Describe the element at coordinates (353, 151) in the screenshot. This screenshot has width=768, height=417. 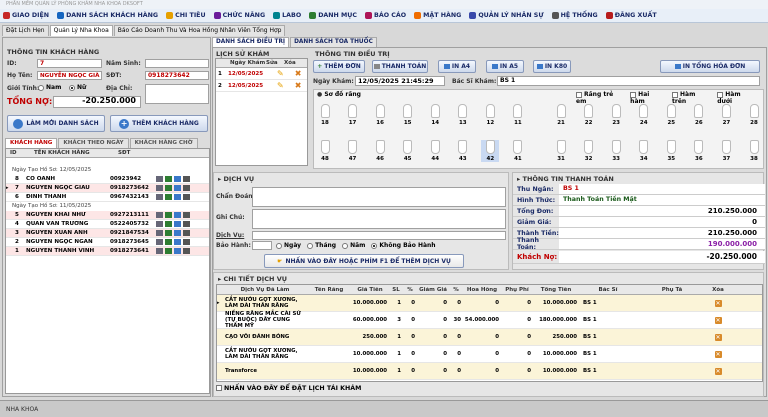
I see `tooth-47: 47` at that location.